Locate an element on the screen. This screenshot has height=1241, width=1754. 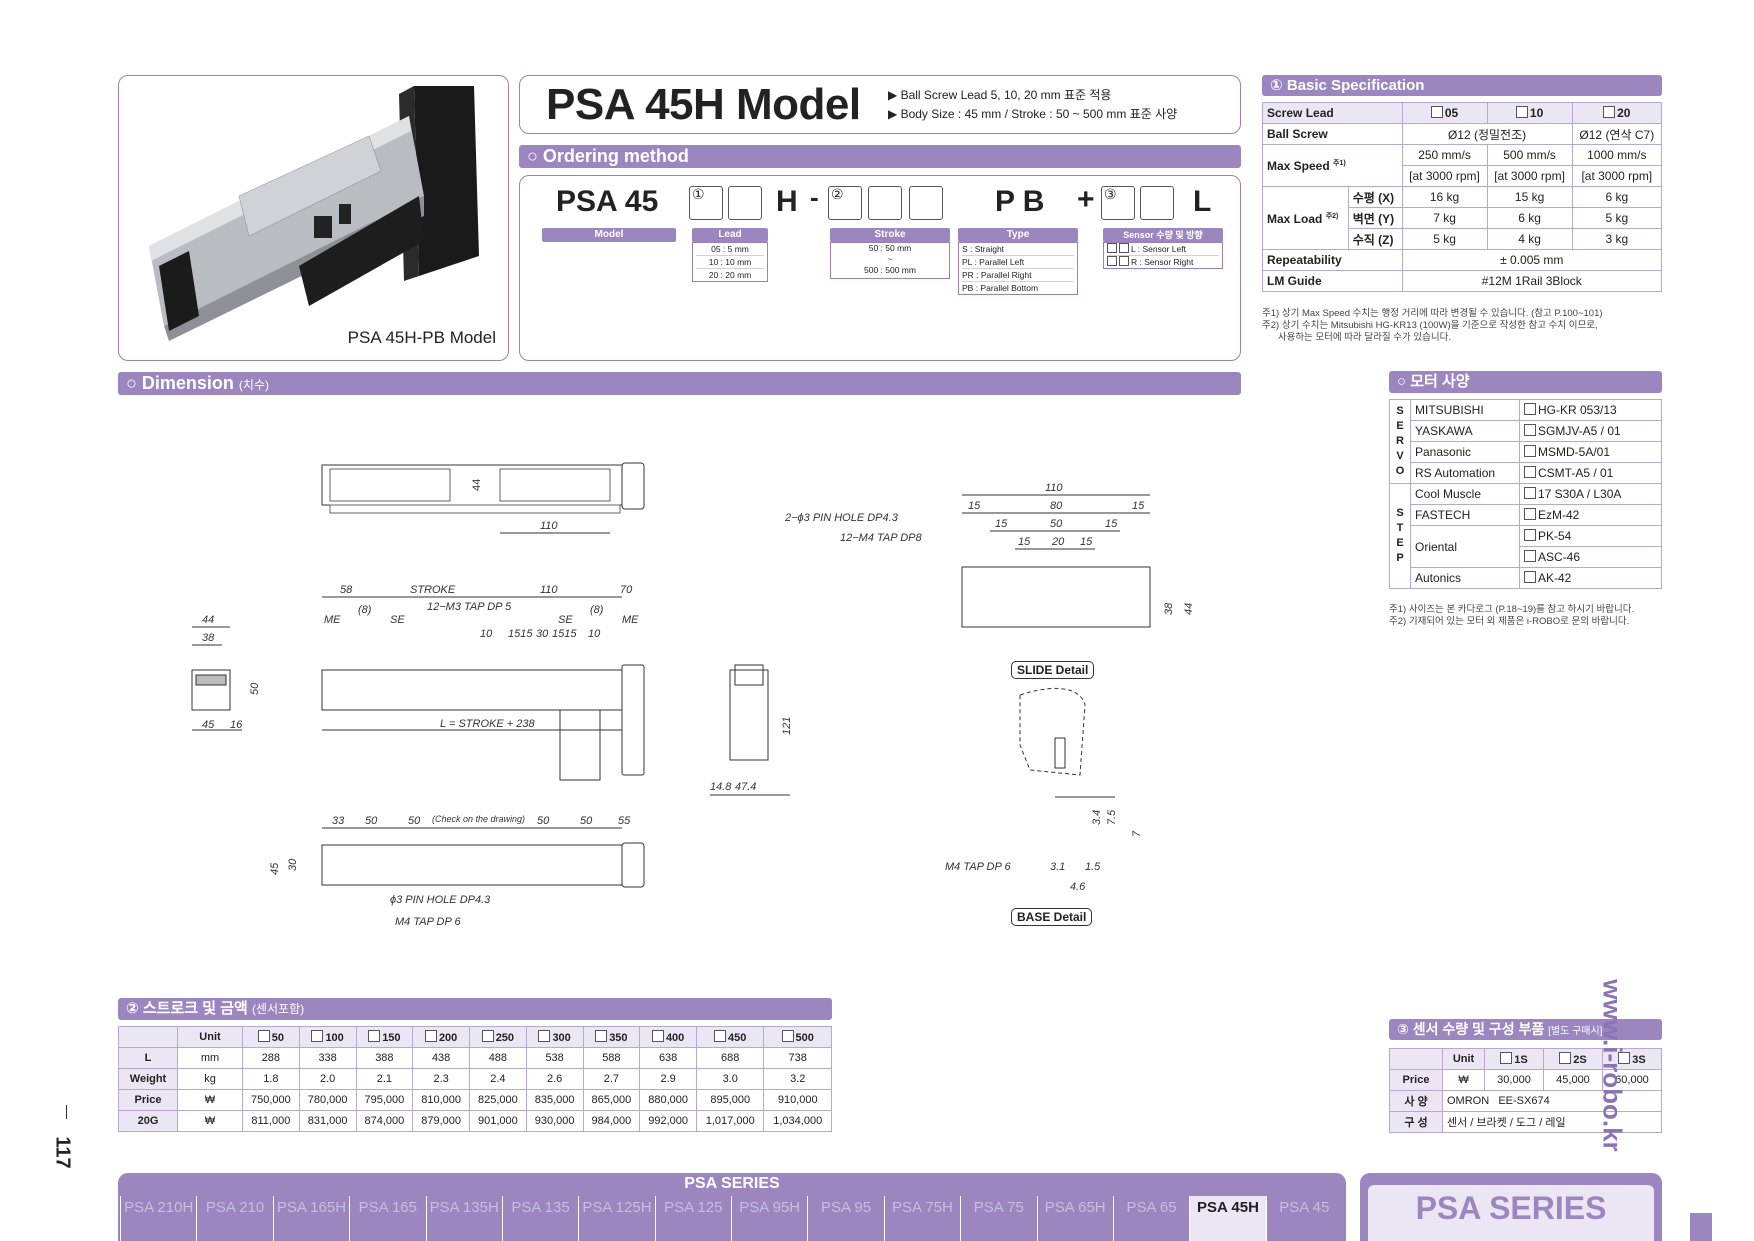
series-tab: PSA 65H is located at coordinates (1074, 1218).